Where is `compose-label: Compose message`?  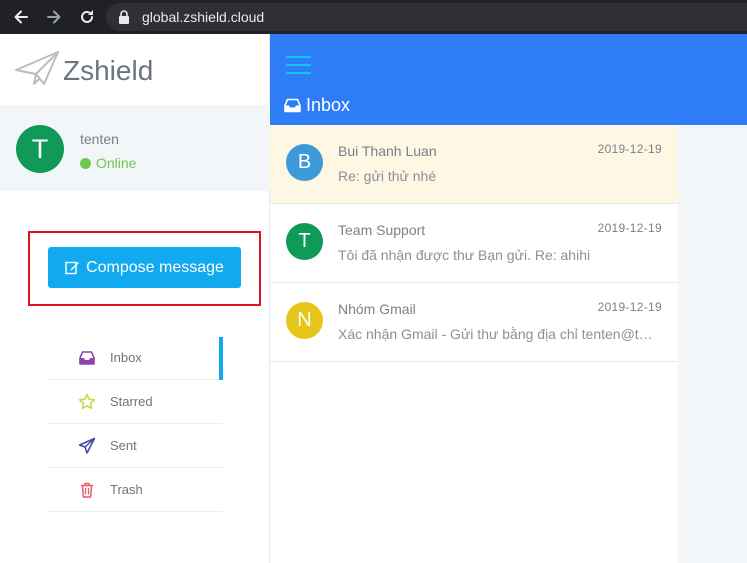 compose-label: Compose message is located at coordinates (155, 267).